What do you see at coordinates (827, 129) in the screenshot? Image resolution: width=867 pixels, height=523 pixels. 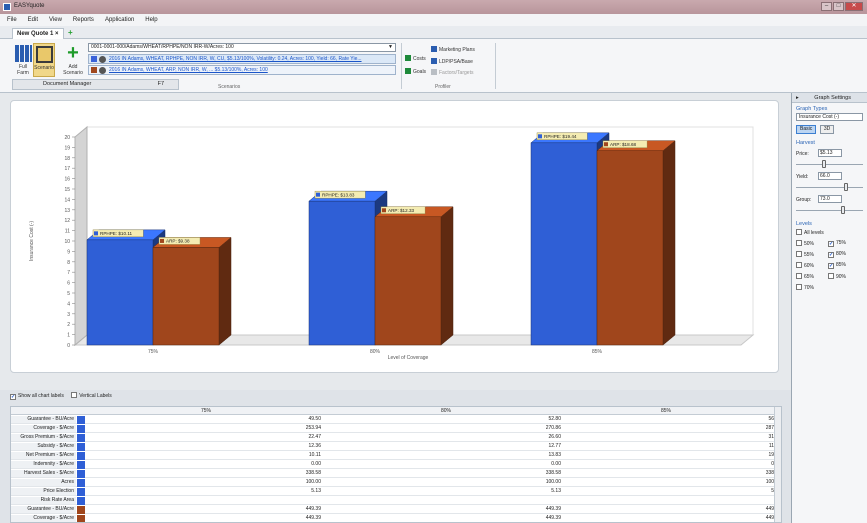 I see `3d-button: 3D` at bounding box center [827, 129].